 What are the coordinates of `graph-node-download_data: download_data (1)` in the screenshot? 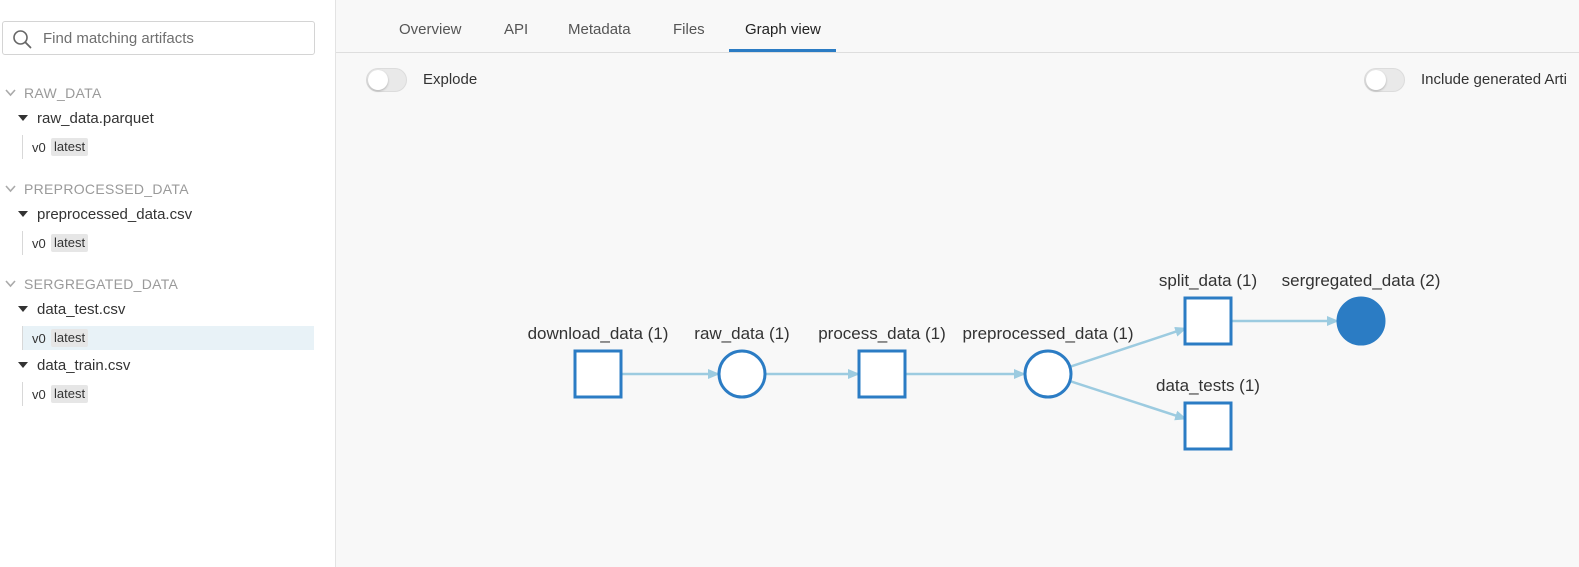 It's located at (598, 361).